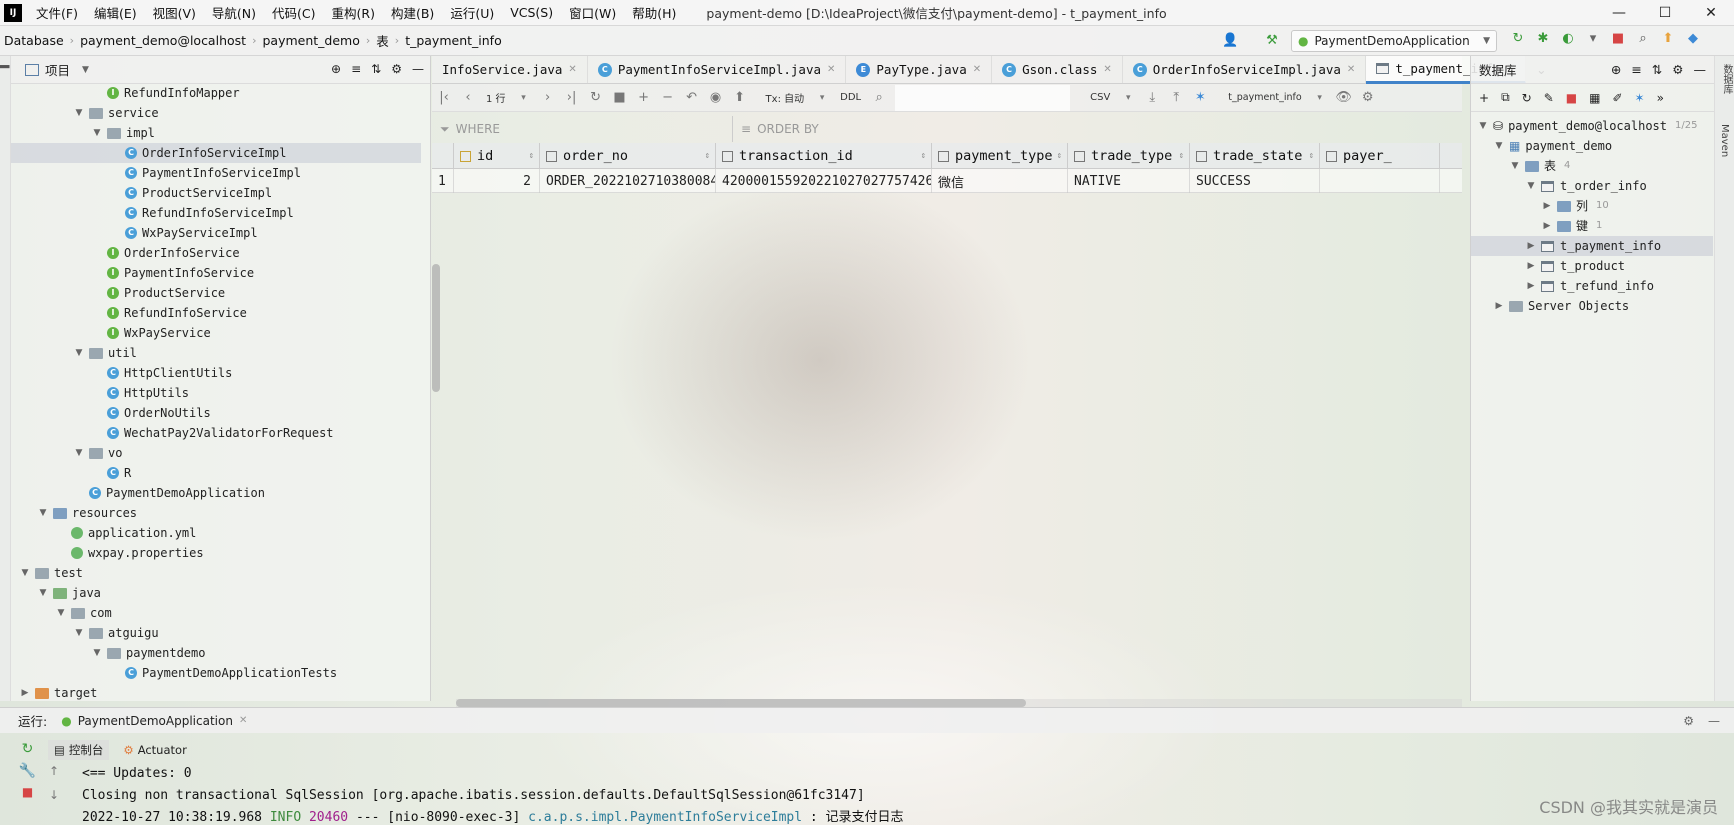 The width and height of the screenshot is (1734, 825). What do you see at coordinates (1592, 186) in the screenshot?
I see `db-tree-item: ▼ t_order_info` at bounding box center [1592, 186].